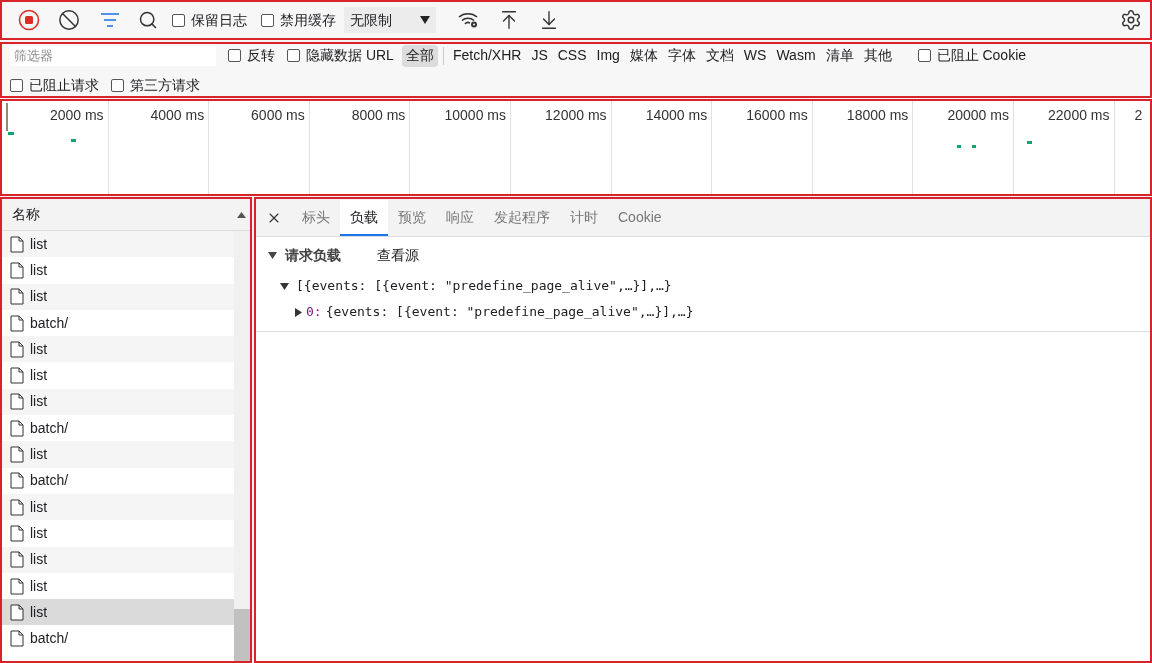  What do you see at coordinates (412, 218) in the screenshot?
I see `details-tab: 预览` at bounding box center [412, 218].